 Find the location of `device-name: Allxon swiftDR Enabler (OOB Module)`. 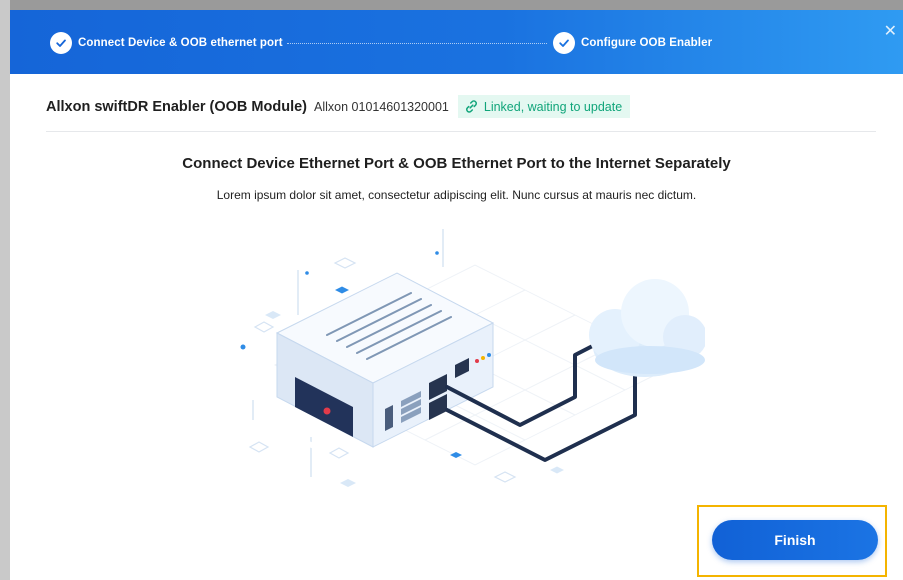

device-name: Allxon swiftDR Enabler (OOB Module) is located at coordinates (177, 106).